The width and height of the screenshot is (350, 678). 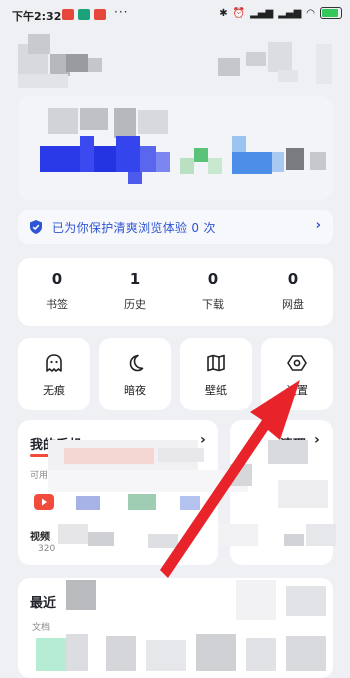 I want to click on profile-header-blurred, so click(x=175, y=64).